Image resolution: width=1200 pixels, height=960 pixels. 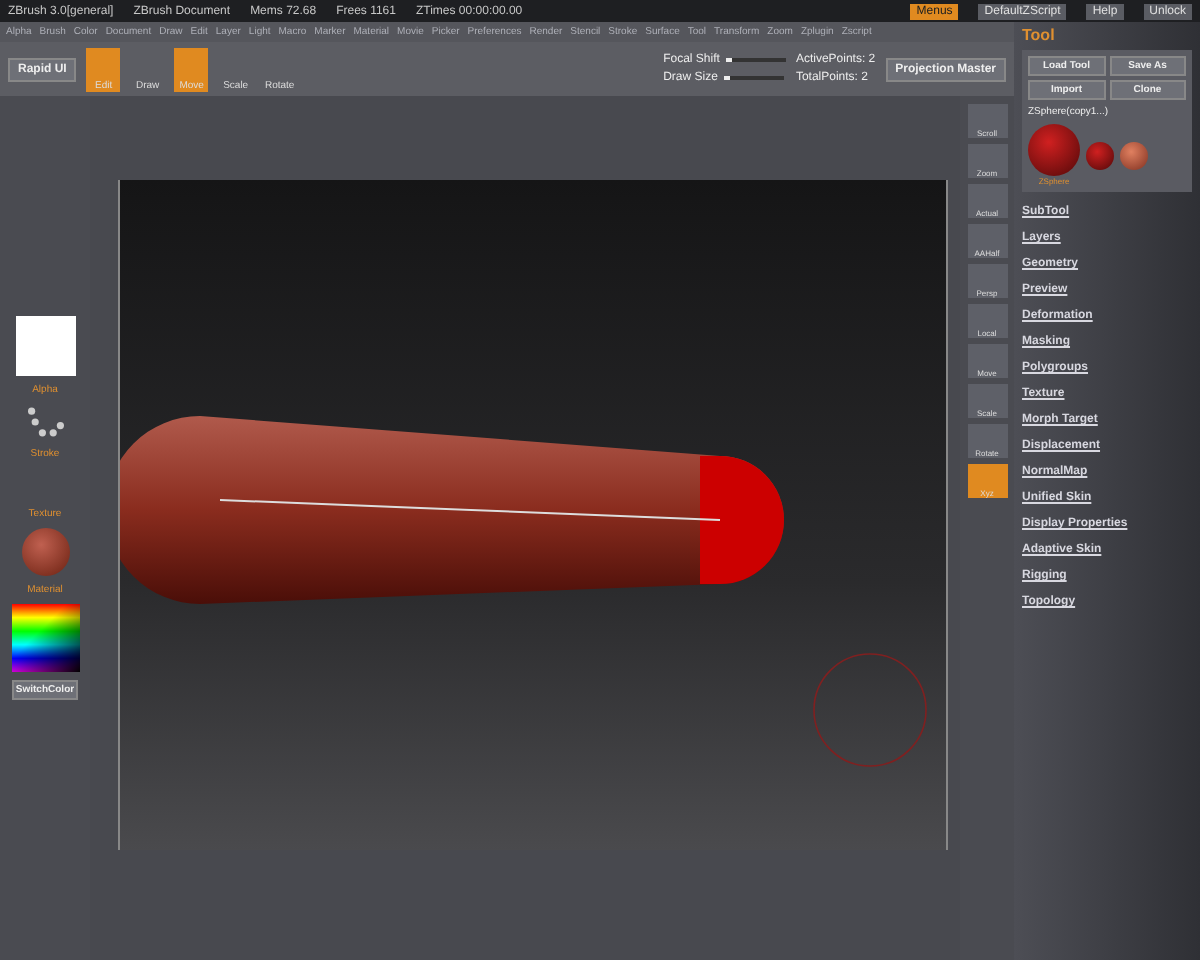 I want to click on material-sphere, so click(x=45, y=552).